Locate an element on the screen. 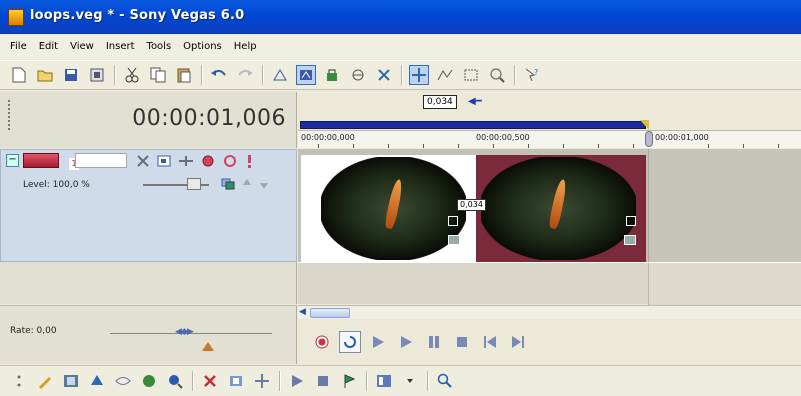 The height and width of the screenshot is (396, 801). generated-media-icon is located at coordinates (45, 381).